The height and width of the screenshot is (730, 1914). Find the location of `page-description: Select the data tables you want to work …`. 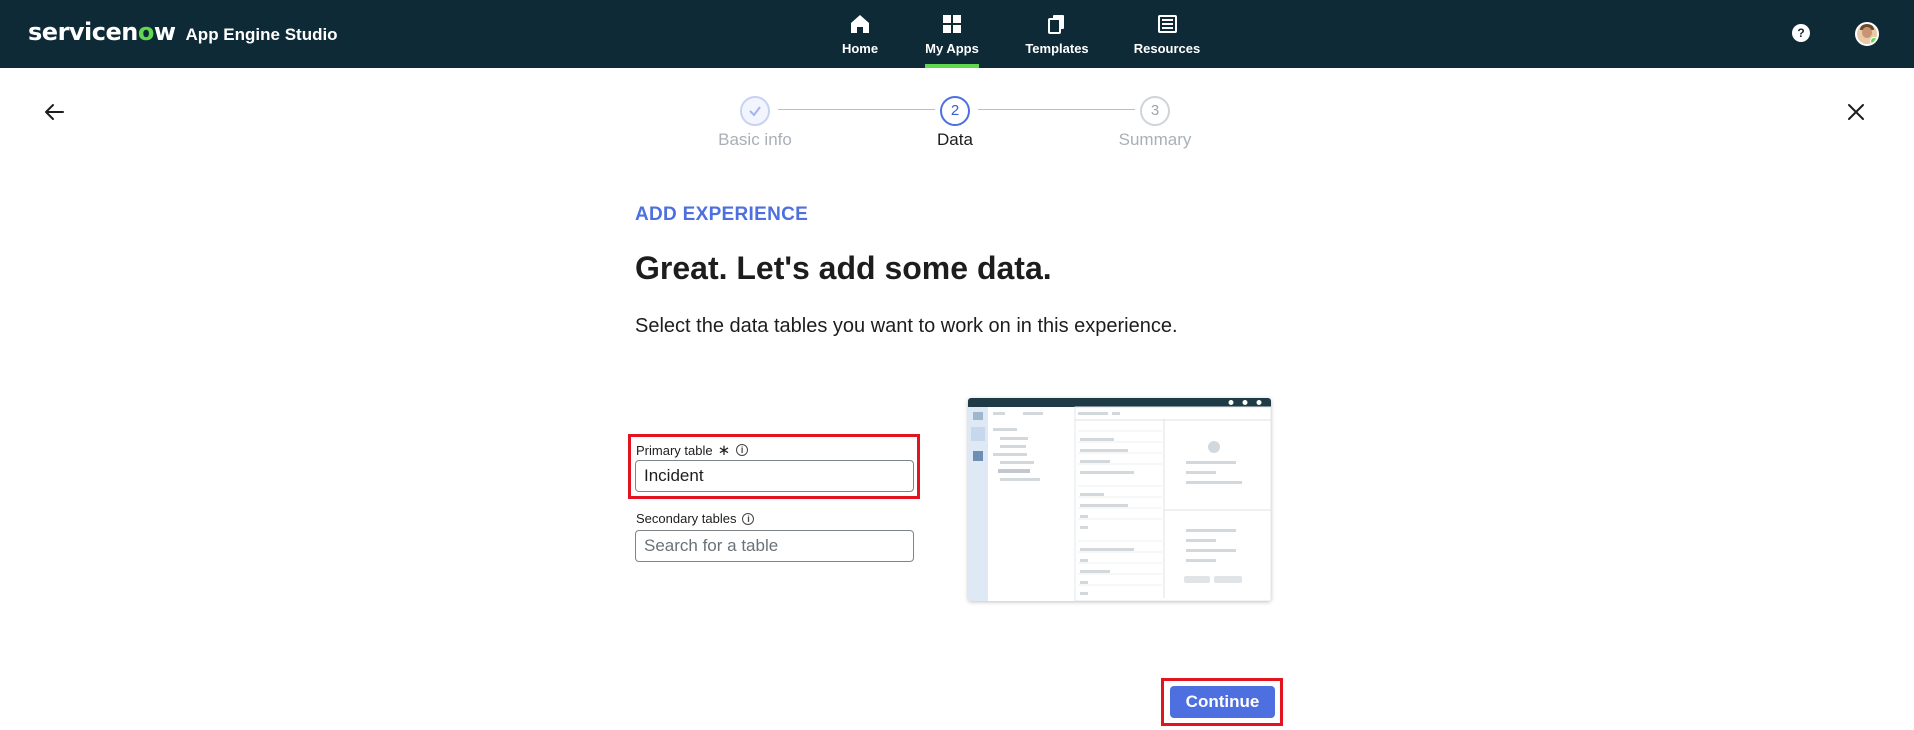

page-description: Select the data tables you want to work … is located at coordinates (906, 326).